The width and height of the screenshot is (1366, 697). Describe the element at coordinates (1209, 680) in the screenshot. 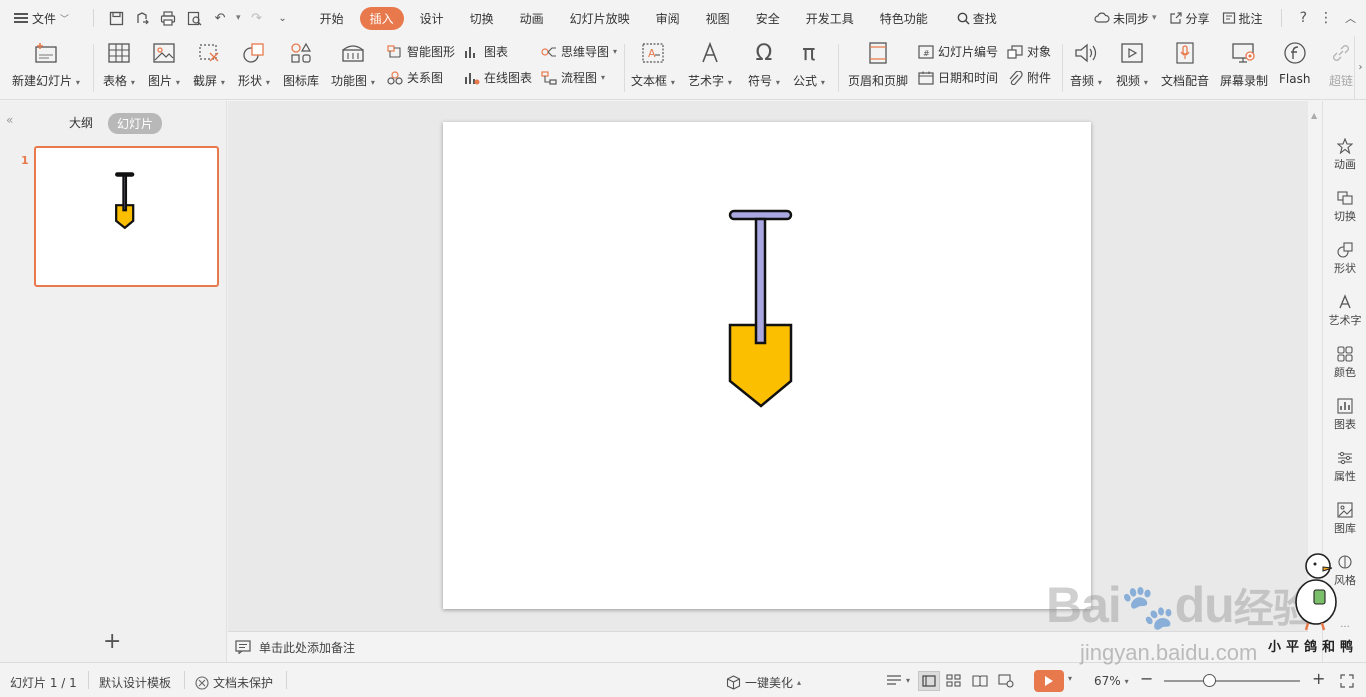

I see `zoom-slider-knob` at that location.